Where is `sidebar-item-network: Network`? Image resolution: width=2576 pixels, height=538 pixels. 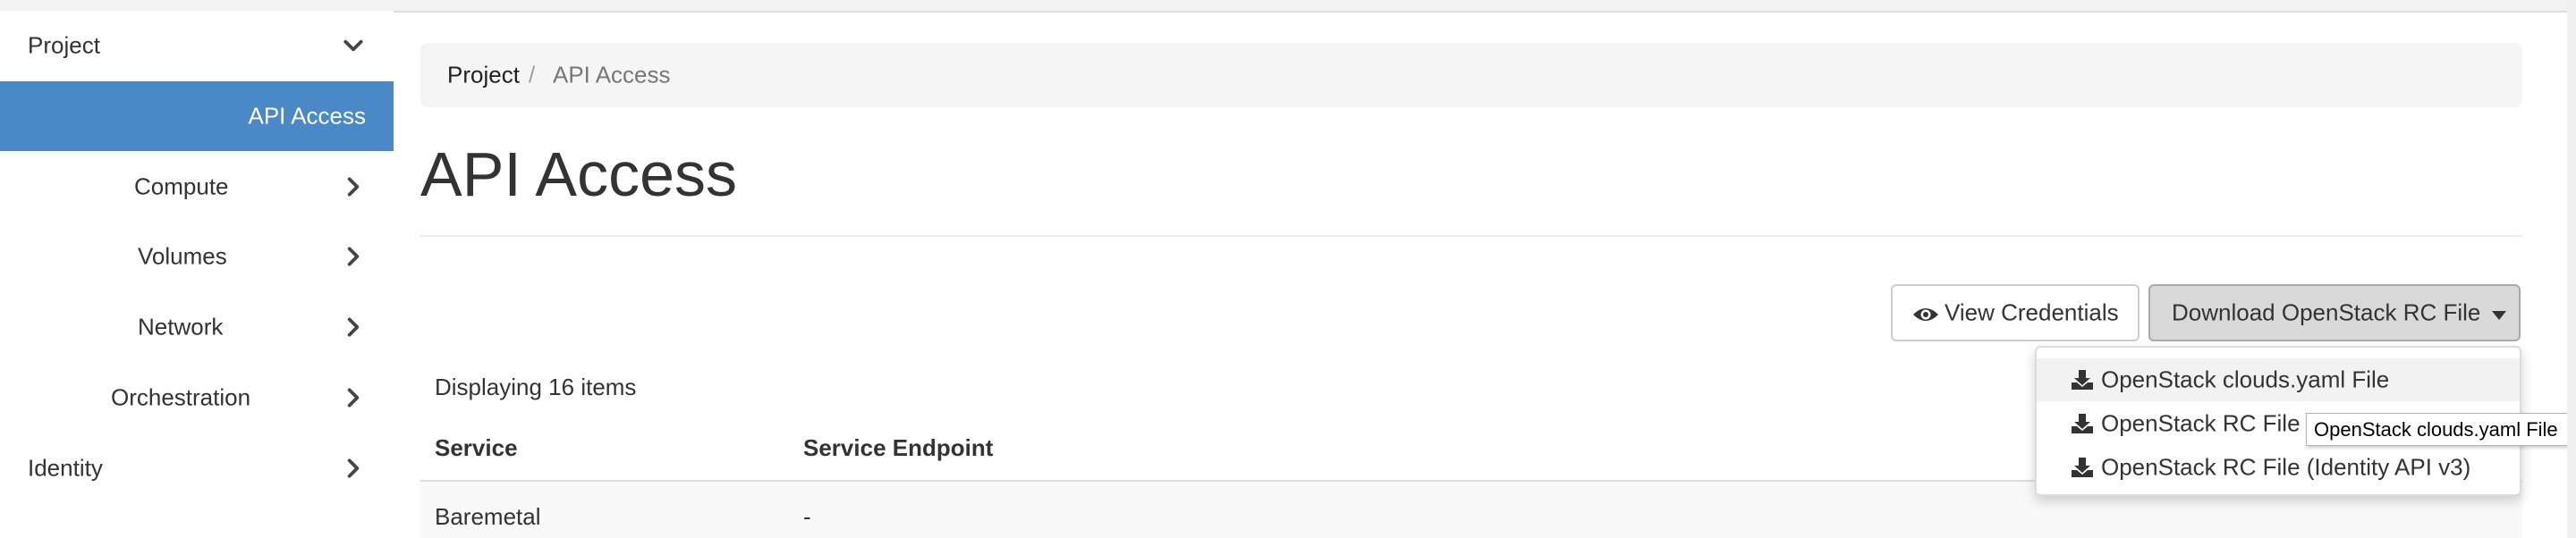
sidebar-item-network: Network is located at coordinates (197, 327).